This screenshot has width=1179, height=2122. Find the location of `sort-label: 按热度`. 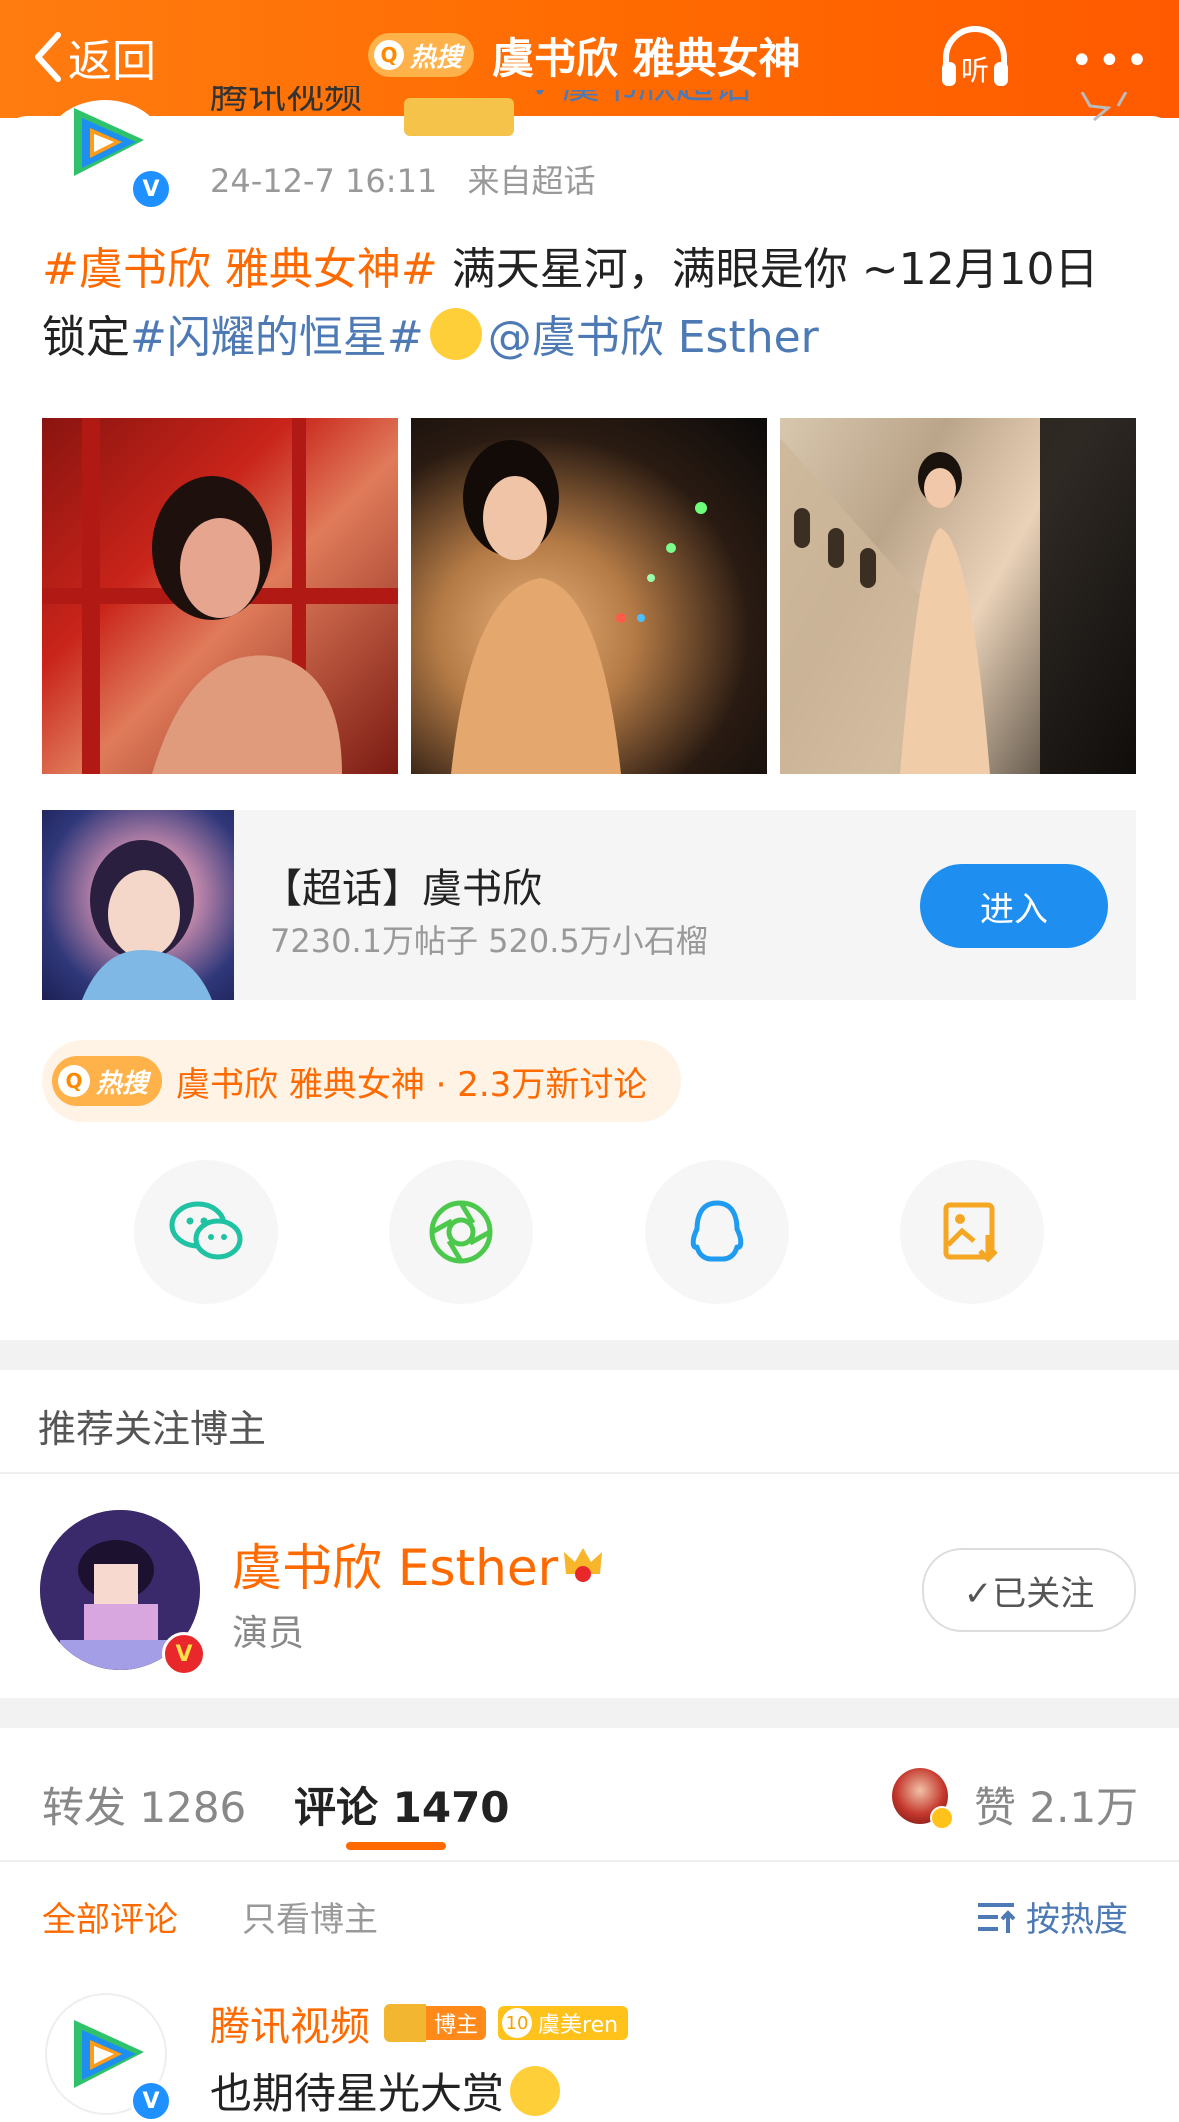

sort-label: 按热度 is located at coordinates (1077, 1920).